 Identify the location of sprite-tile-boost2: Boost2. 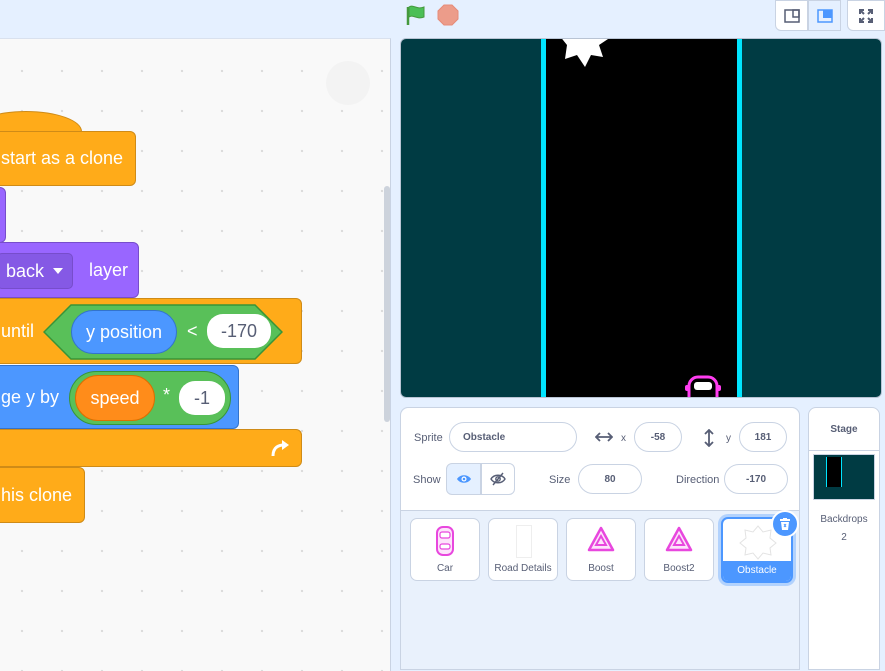
(679, 549).